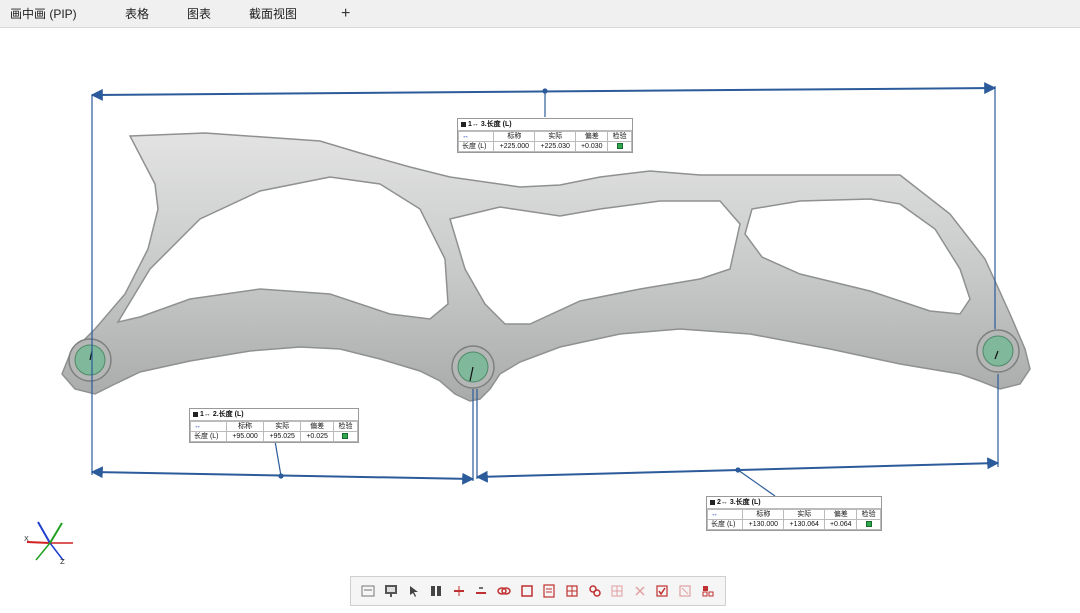 The image size is (1080, 613). Describe the element at coordinates (572, 591) in the screenshot. I see `table-icon` at that location.